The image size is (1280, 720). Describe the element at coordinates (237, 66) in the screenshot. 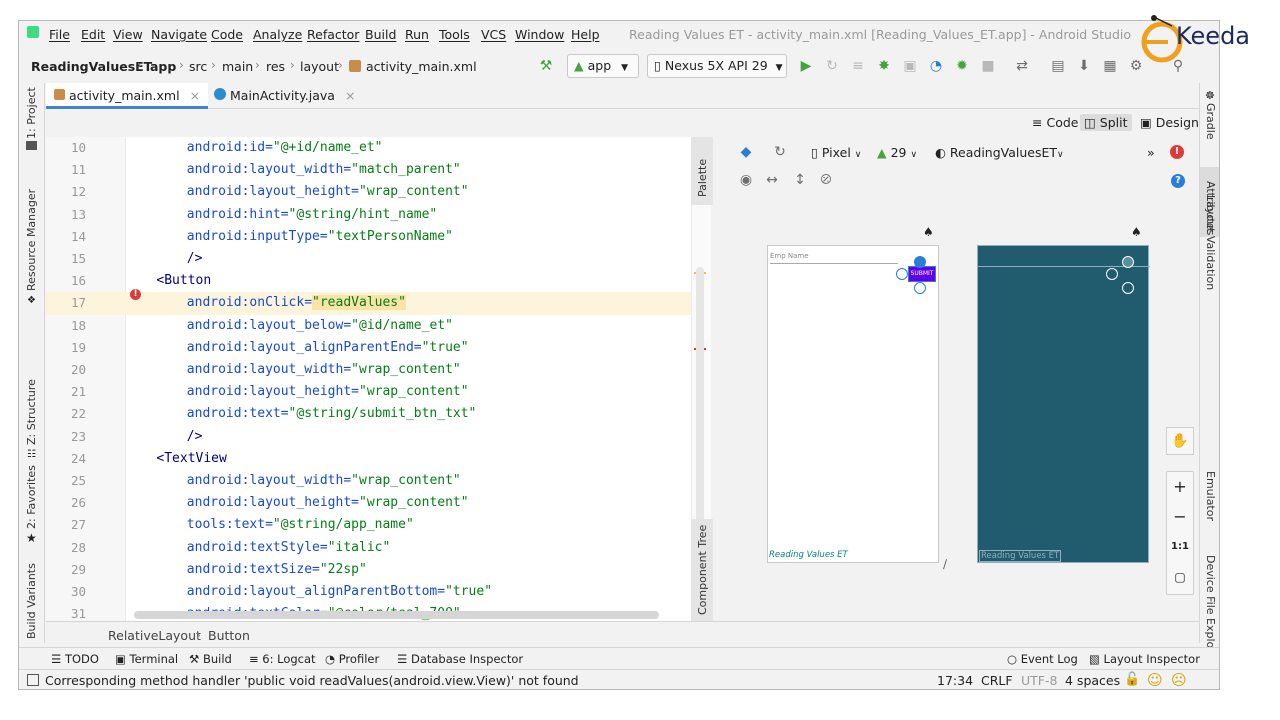

I see `crumb-main: main` at that location.